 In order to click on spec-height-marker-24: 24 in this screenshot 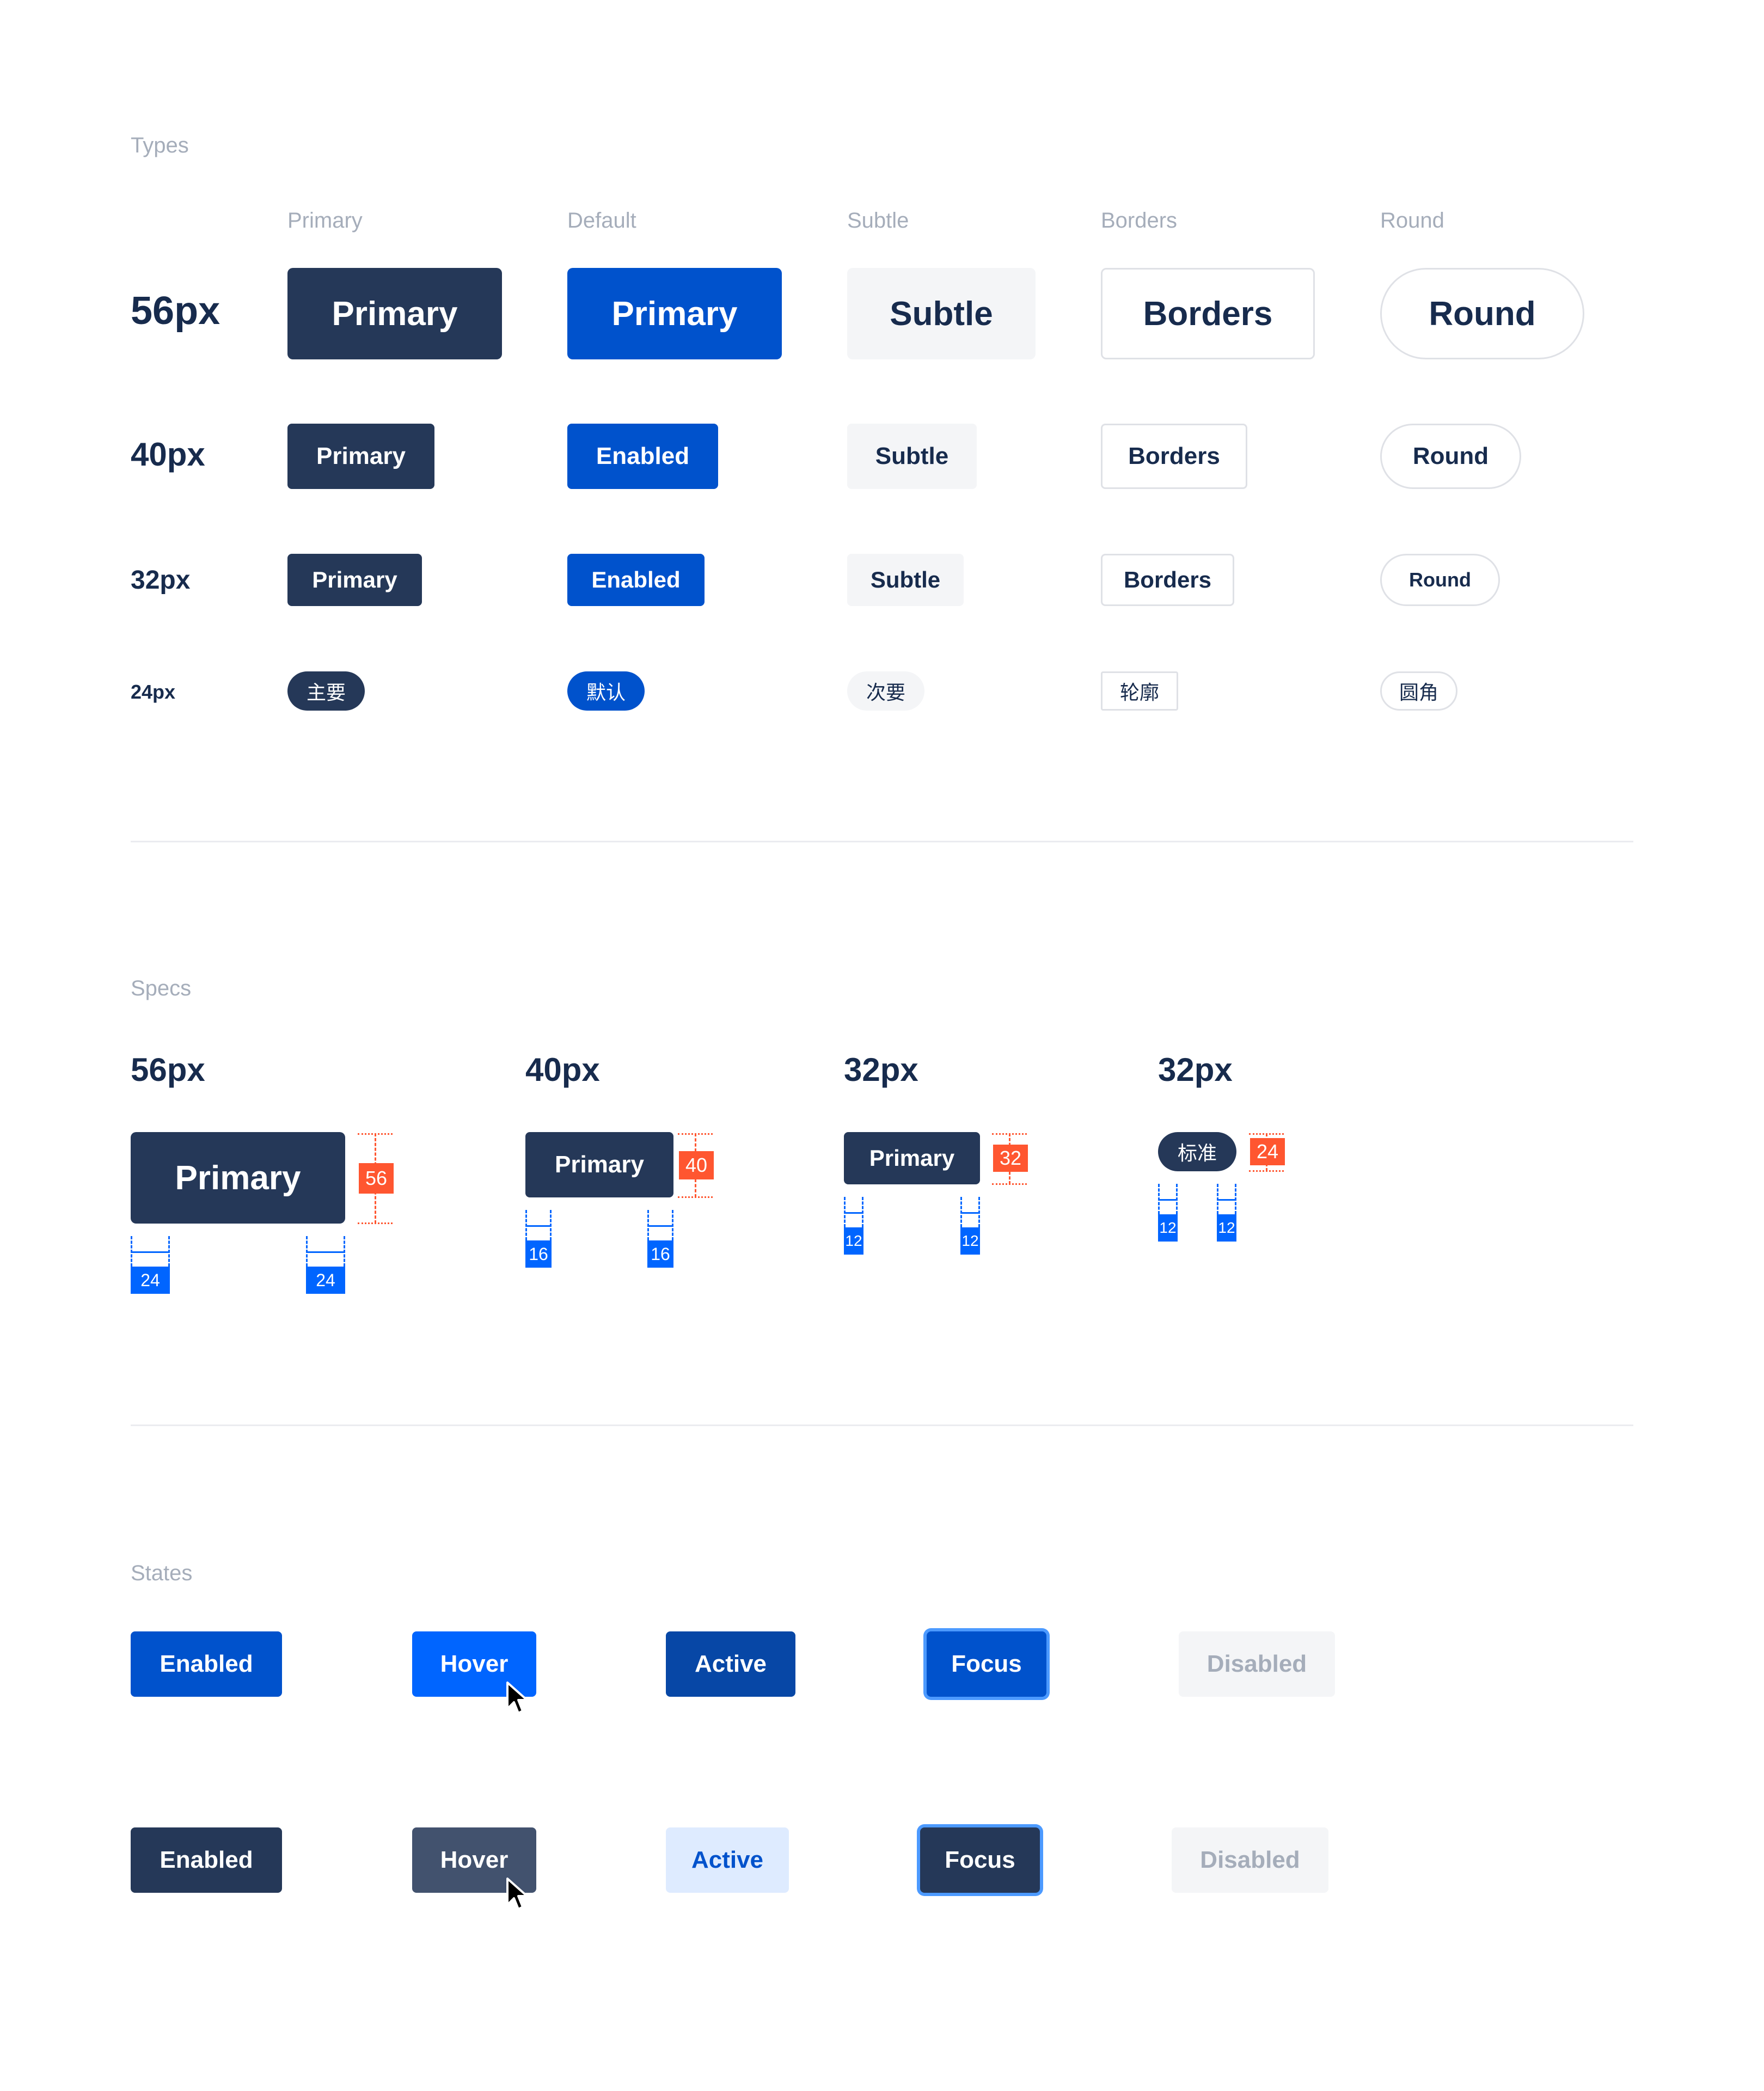, I will do `click(1267, 1151)`.